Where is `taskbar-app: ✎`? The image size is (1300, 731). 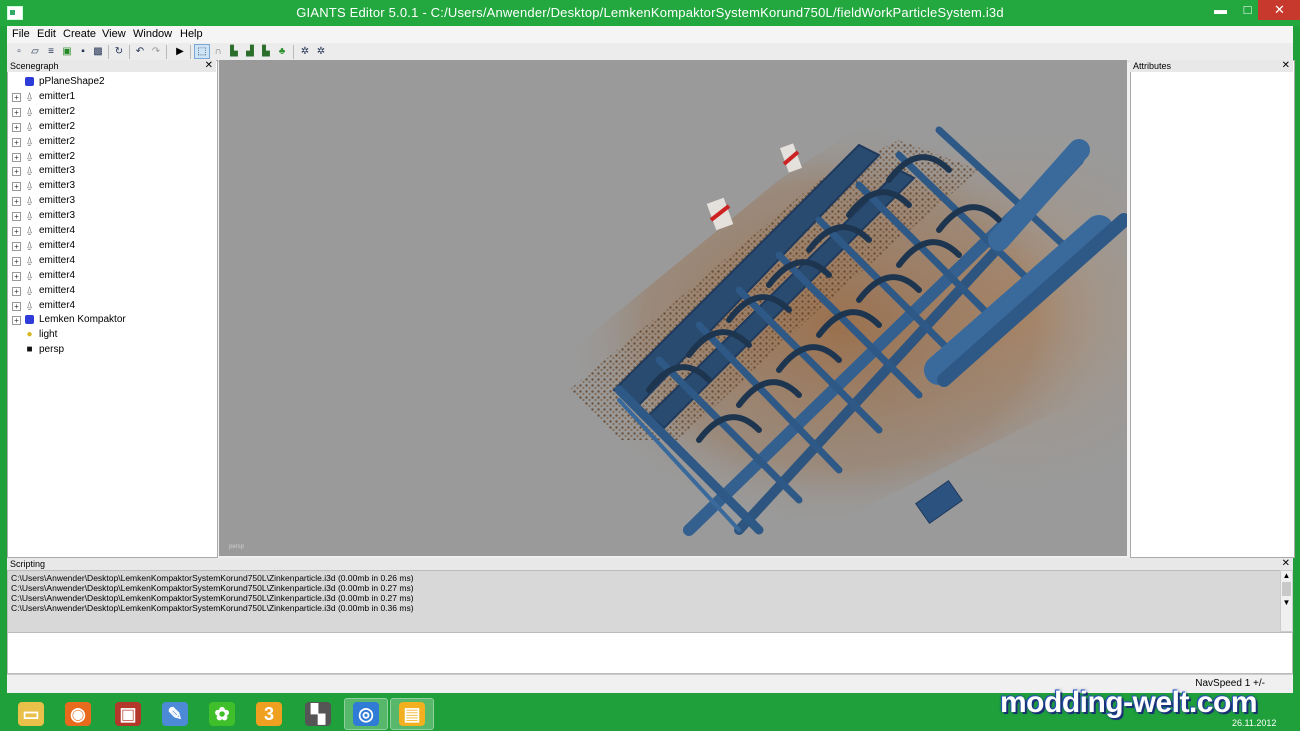
taskbar-app: ✎ is located at coordinates (175, 714).